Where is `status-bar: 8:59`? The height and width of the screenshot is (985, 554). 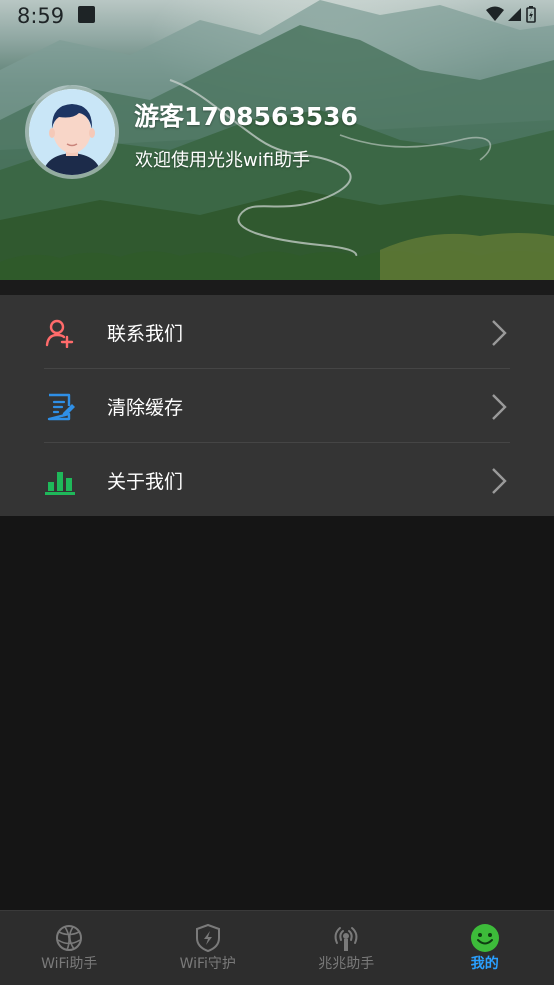
status-bar: 8:59 is located at coordinates (277, 17).